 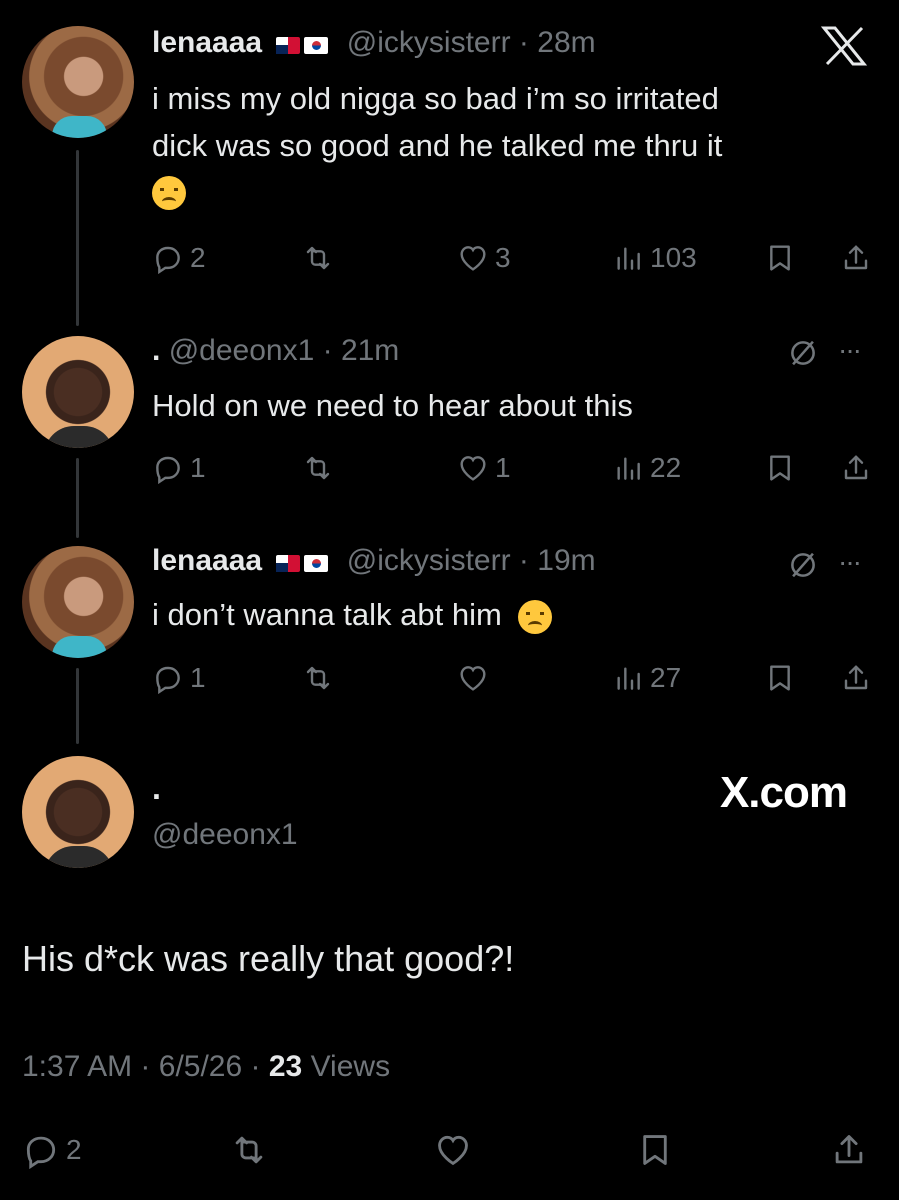 I want to click on views-button: 103, so click(x=654, y=258).